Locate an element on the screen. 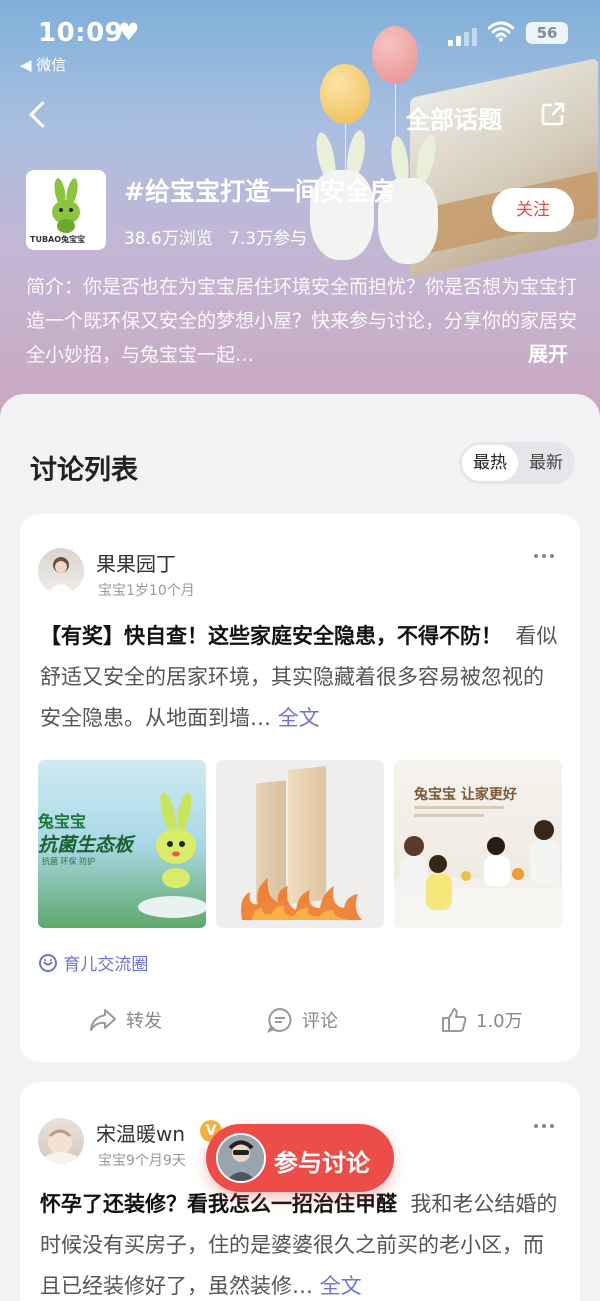 This screenshot has width=600, height=1301. post-title: 【有奖】快自查！这些家庭安全隐患，不得不防！ is located at coordinates (271, 636).